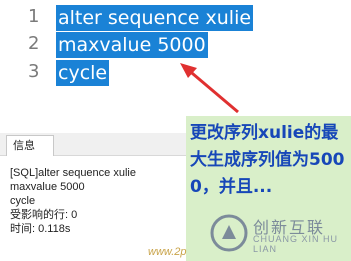  Describe the element at coordinates (229, 233) in the screenshot. I see `brand-logo-icon` at that location.